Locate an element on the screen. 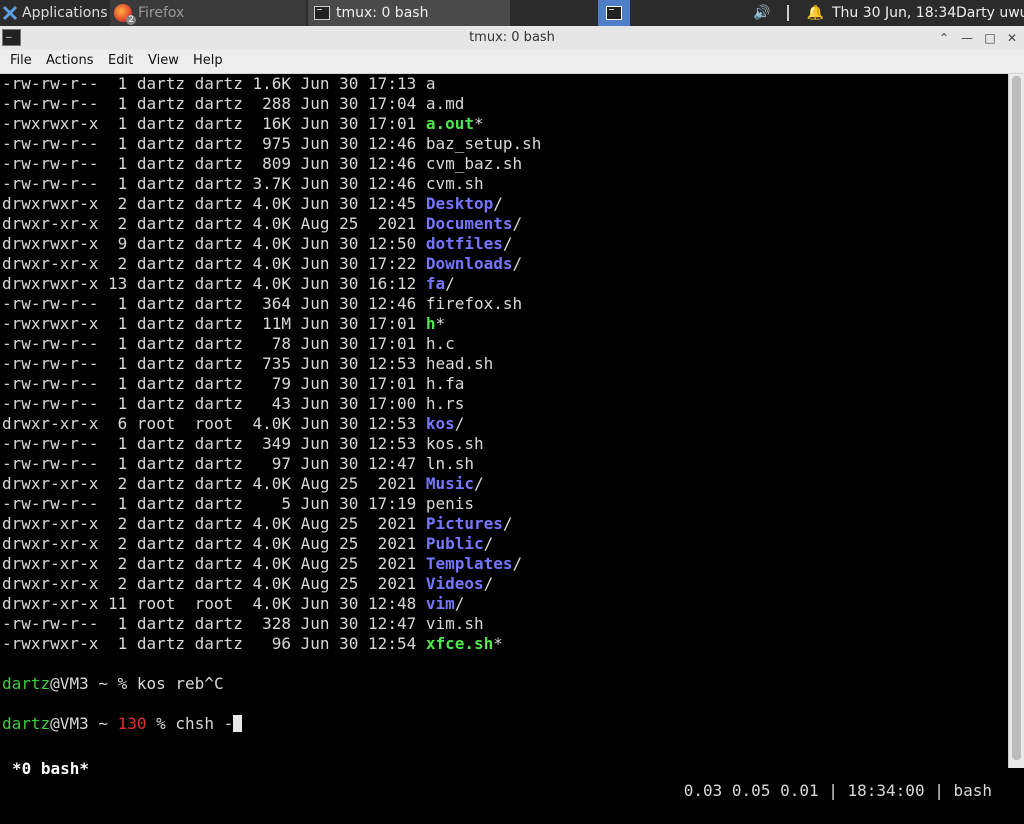  ls-entry-name: Downloads is located at coordinates (469, 263).